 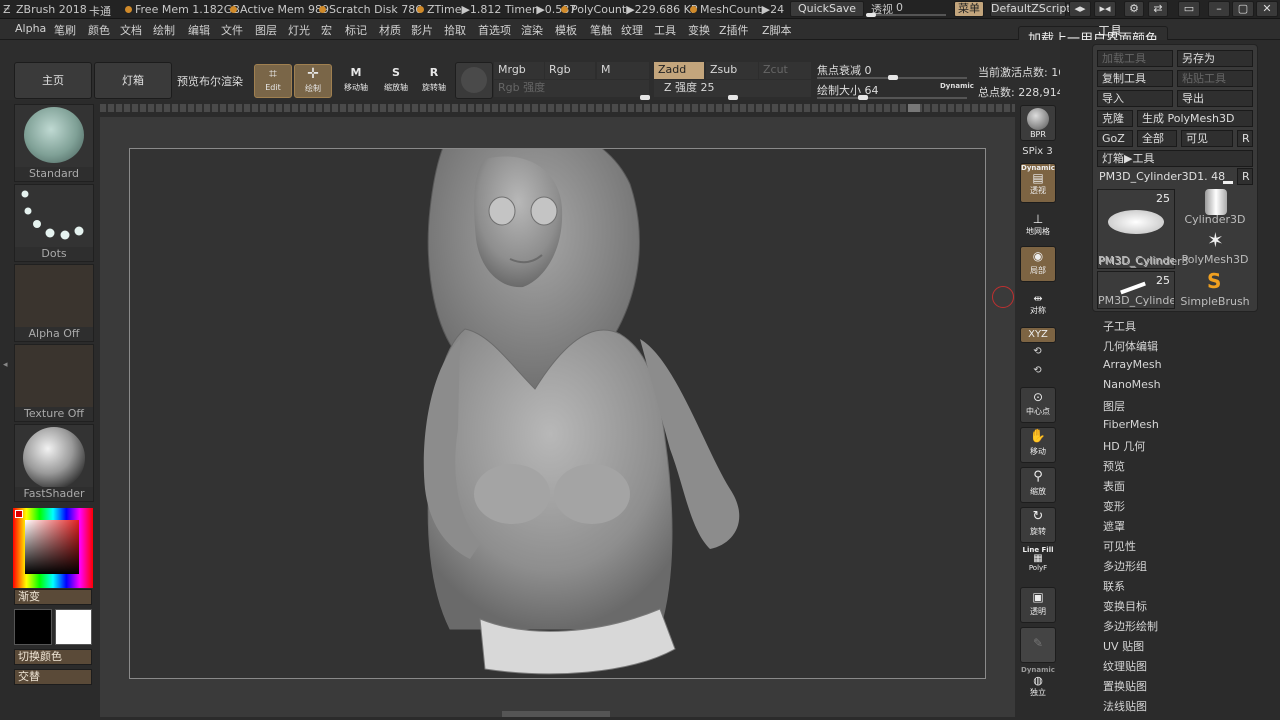 What do you see at coordinates (1215, 58) in the screenshot?
I see `save-as-button: 另存为` at bounding box center [1215, 58].